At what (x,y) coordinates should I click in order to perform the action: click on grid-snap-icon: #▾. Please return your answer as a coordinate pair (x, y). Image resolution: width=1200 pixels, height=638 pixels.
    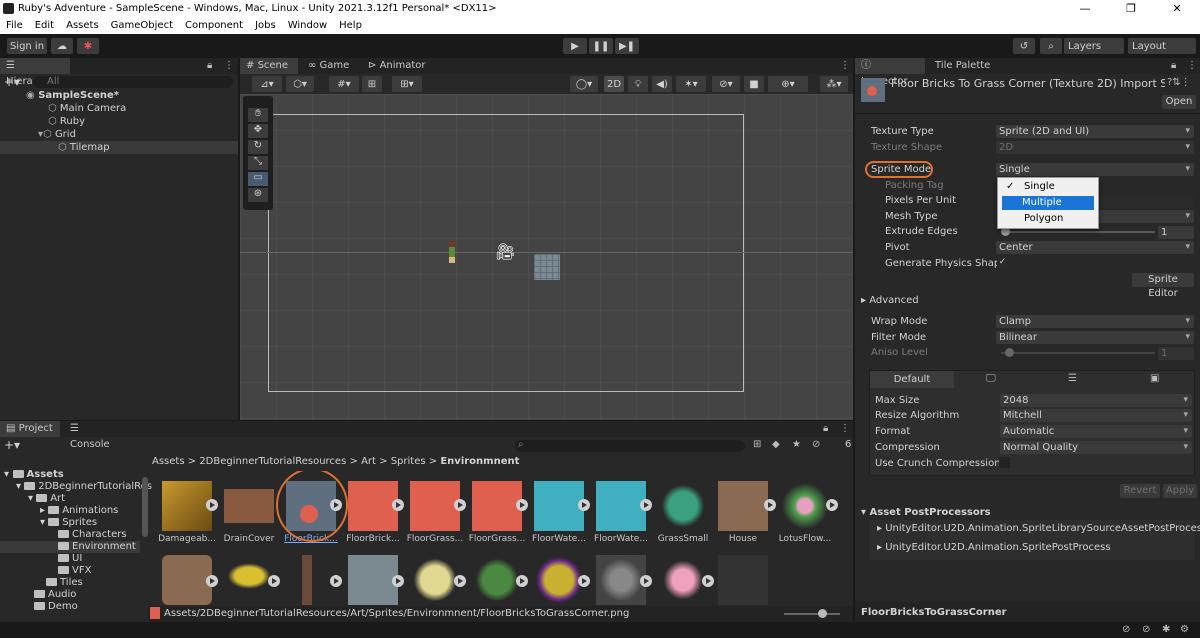
    Looking at the image, I should click on (344, 84).